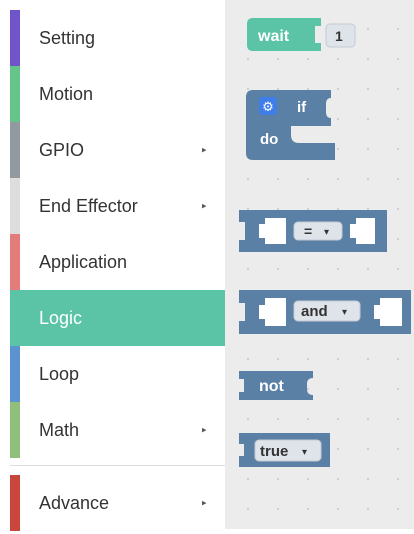  Describe the element at coordinates (66, 93) in the screenshot. I see `category-label: Motion` at that location.